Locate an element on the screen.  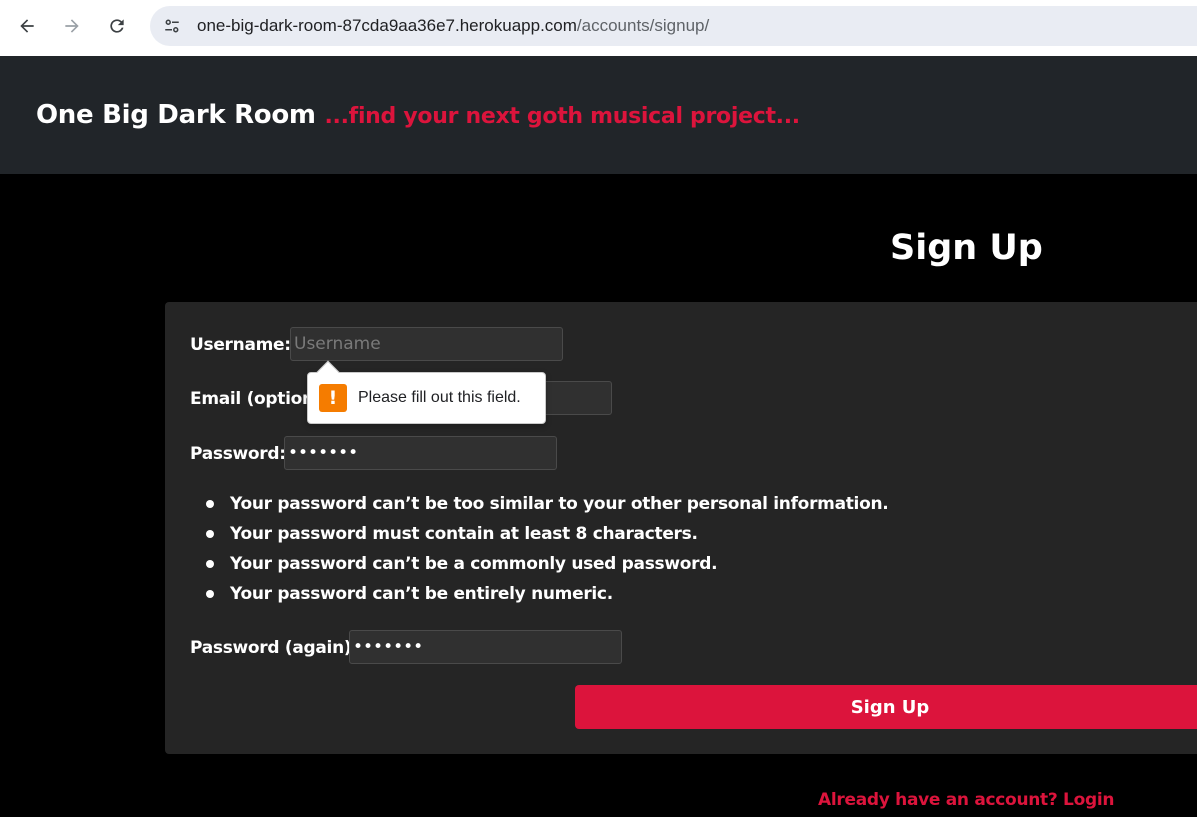
validation-message: Please fill out this field. is located at coordinates (439, 397).